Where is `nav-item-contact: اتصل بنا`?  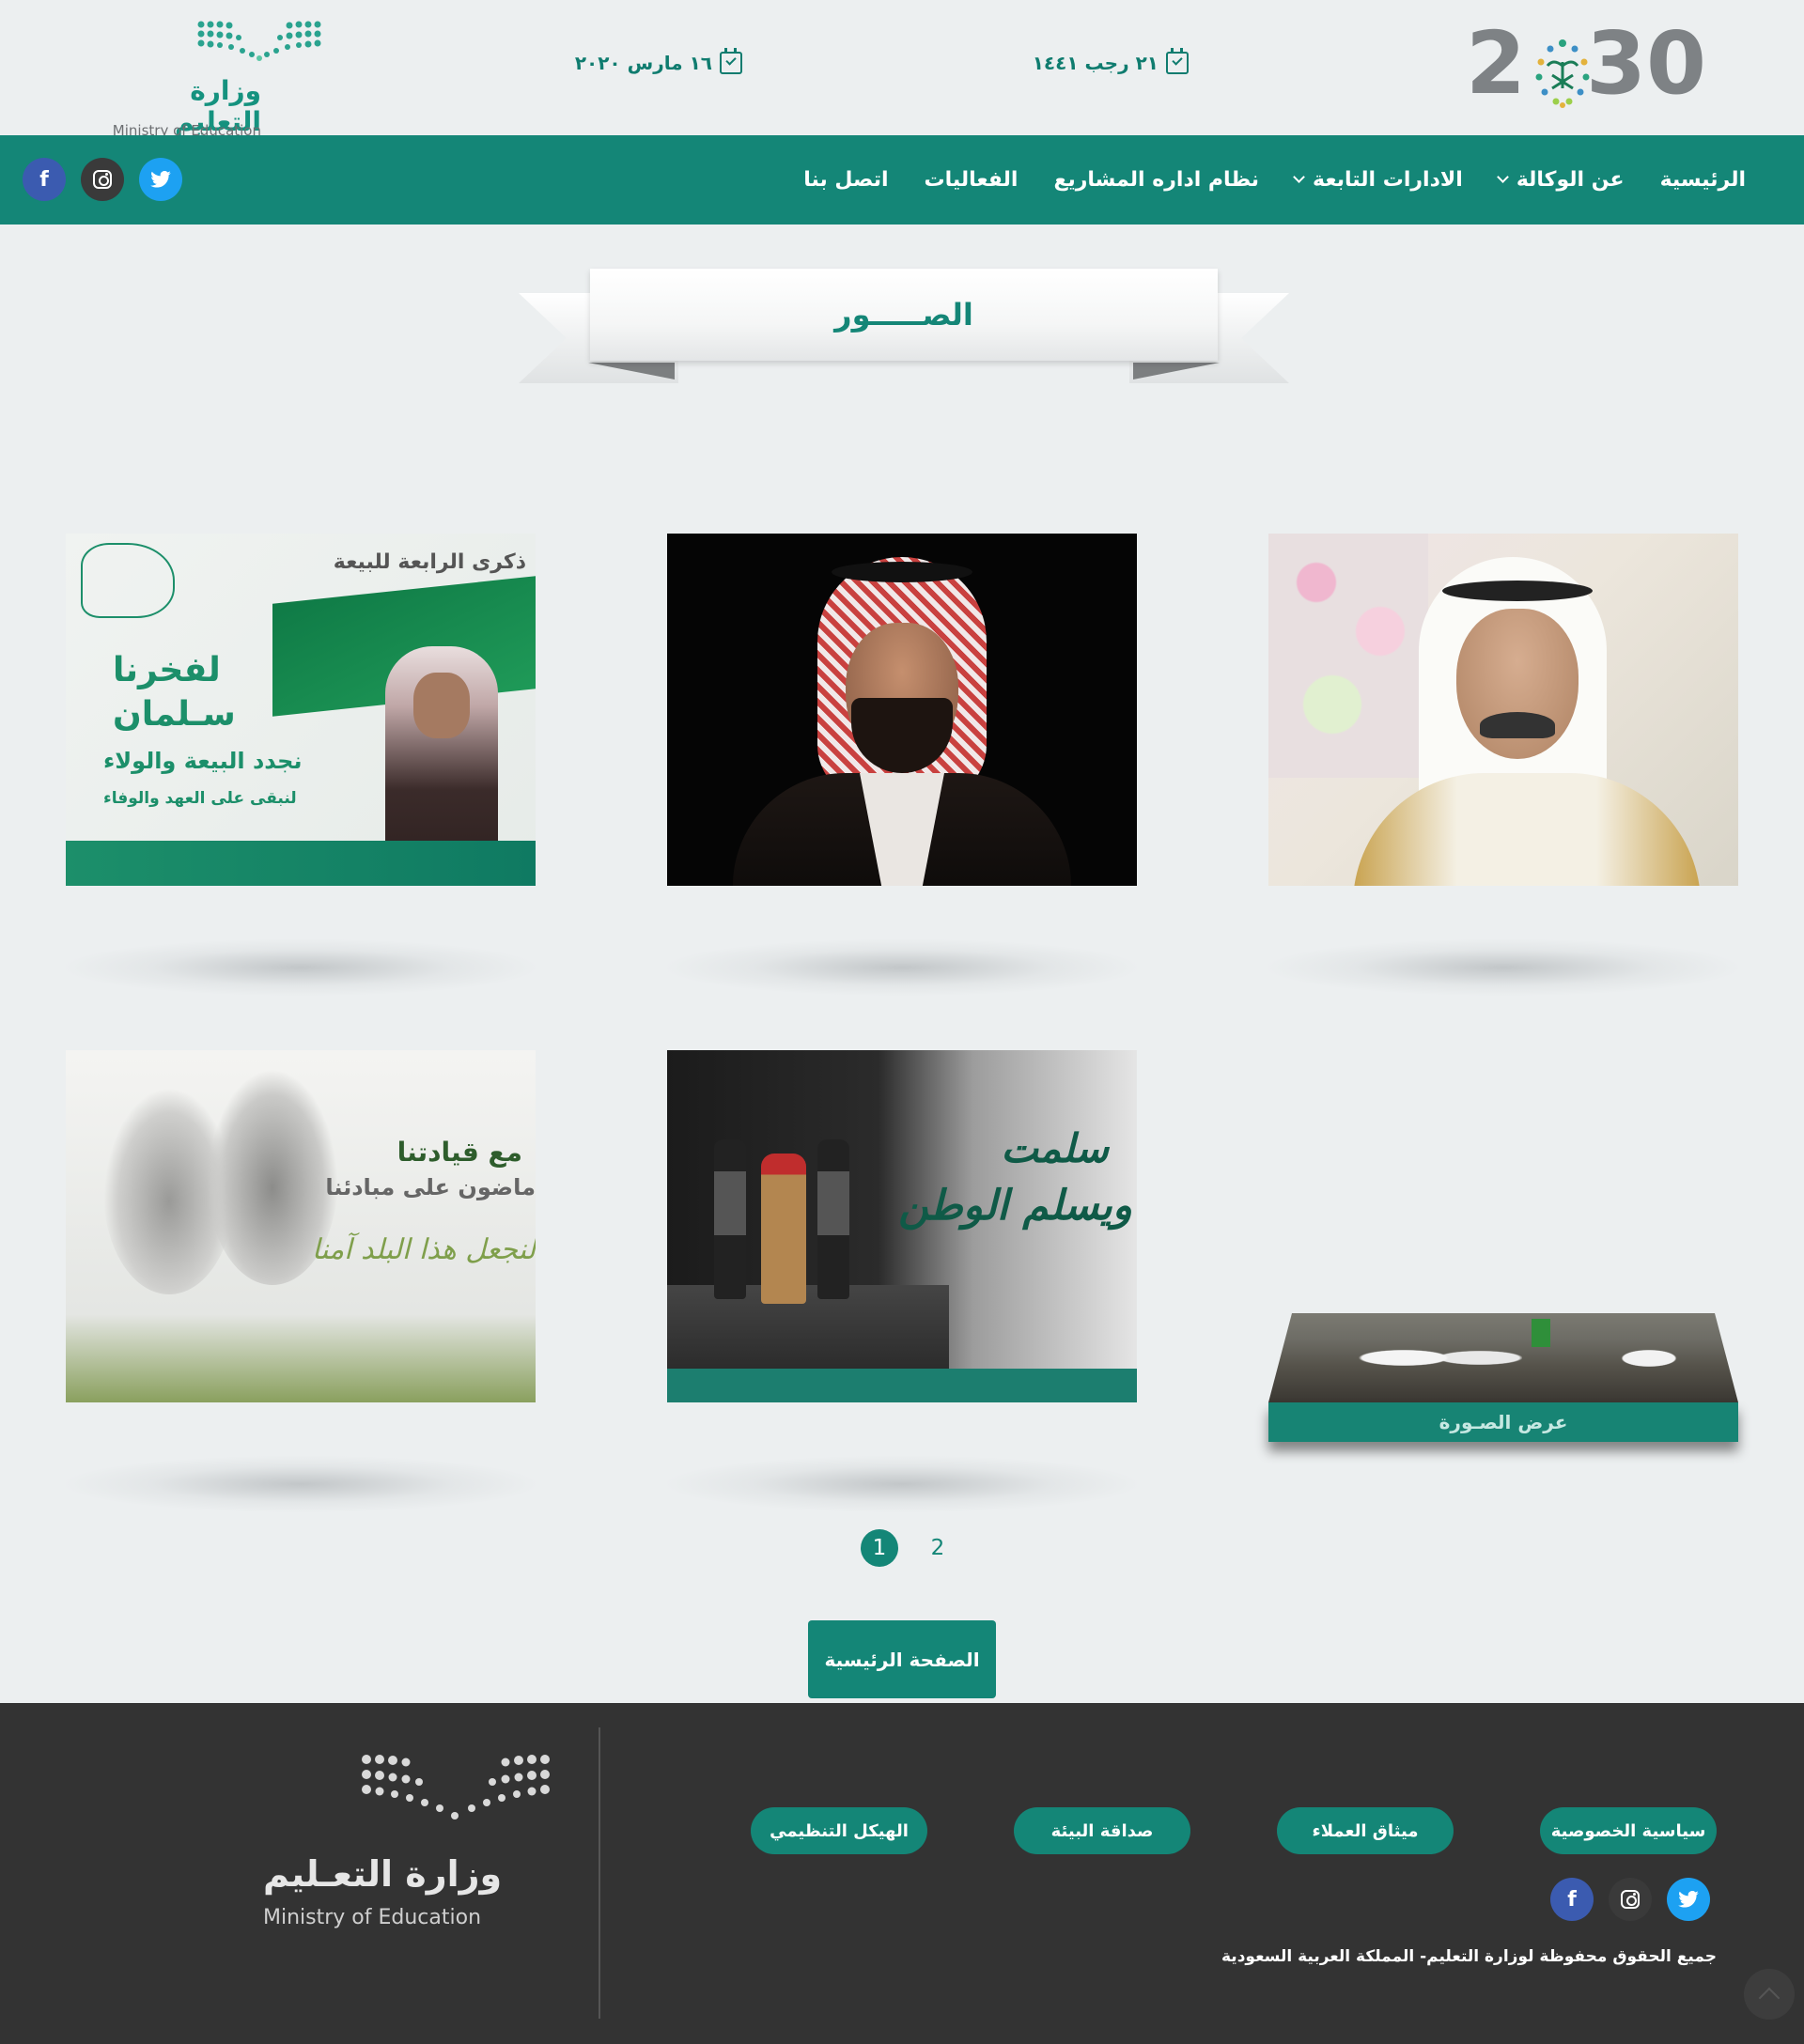
nav-item-contact: اتصل بنا is located at coordinates (845, 180).